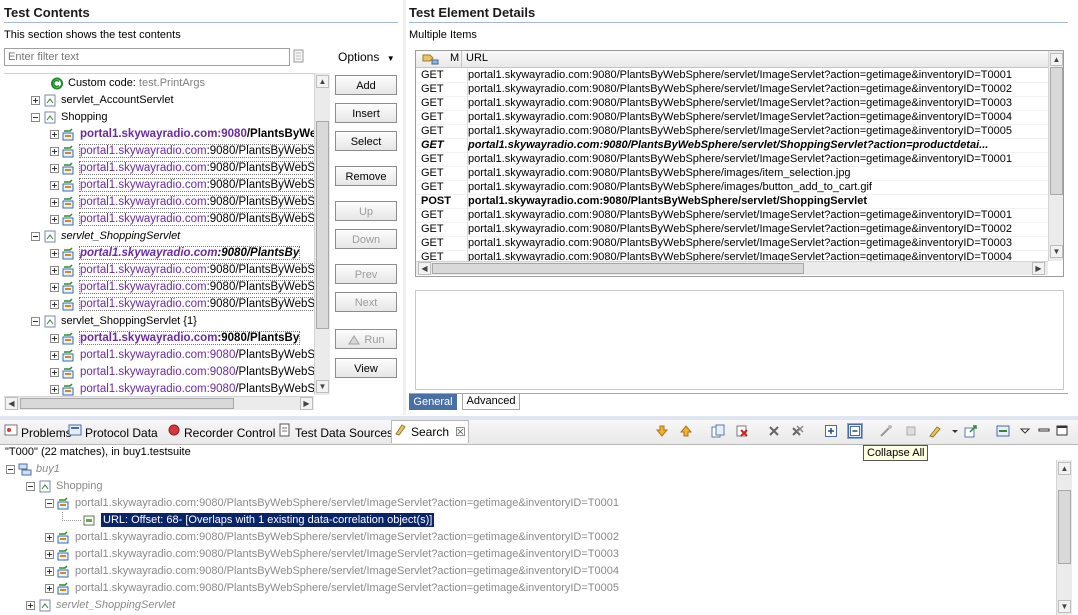 This screenshot has width=1078, height=615. I want to click on up-button: Up, so click(366, 211).